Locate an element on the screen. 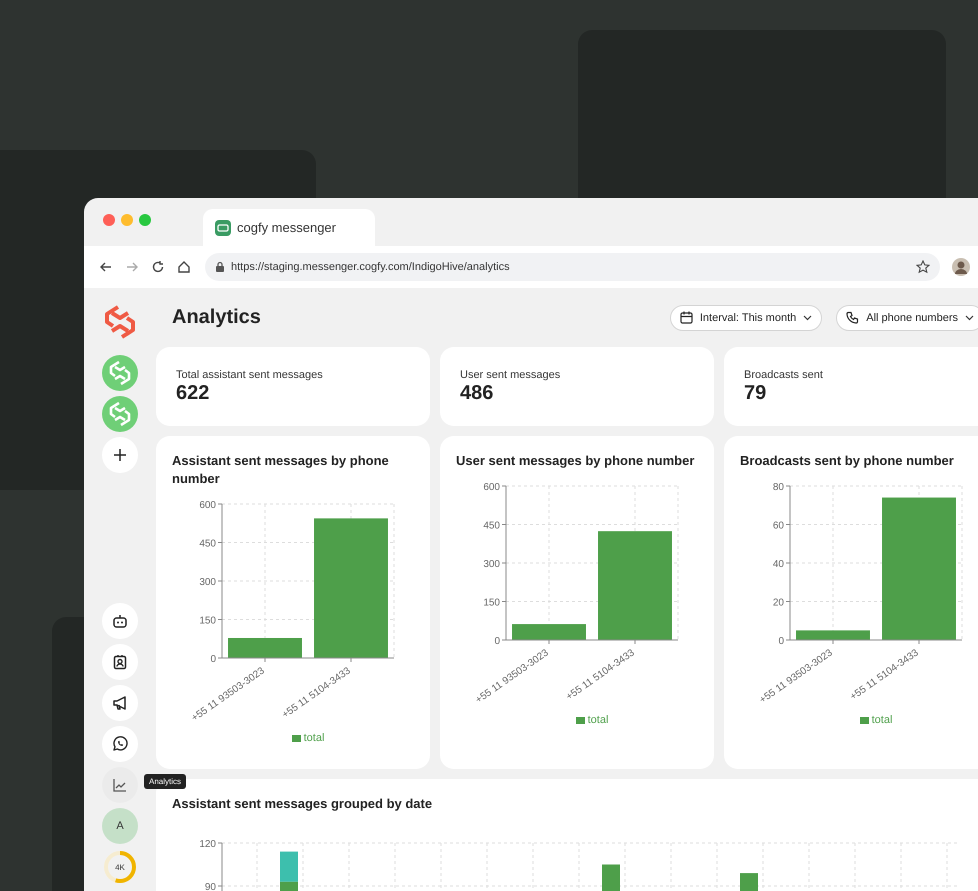  stat-label: User sent messages is located at coordinates (511, 375).